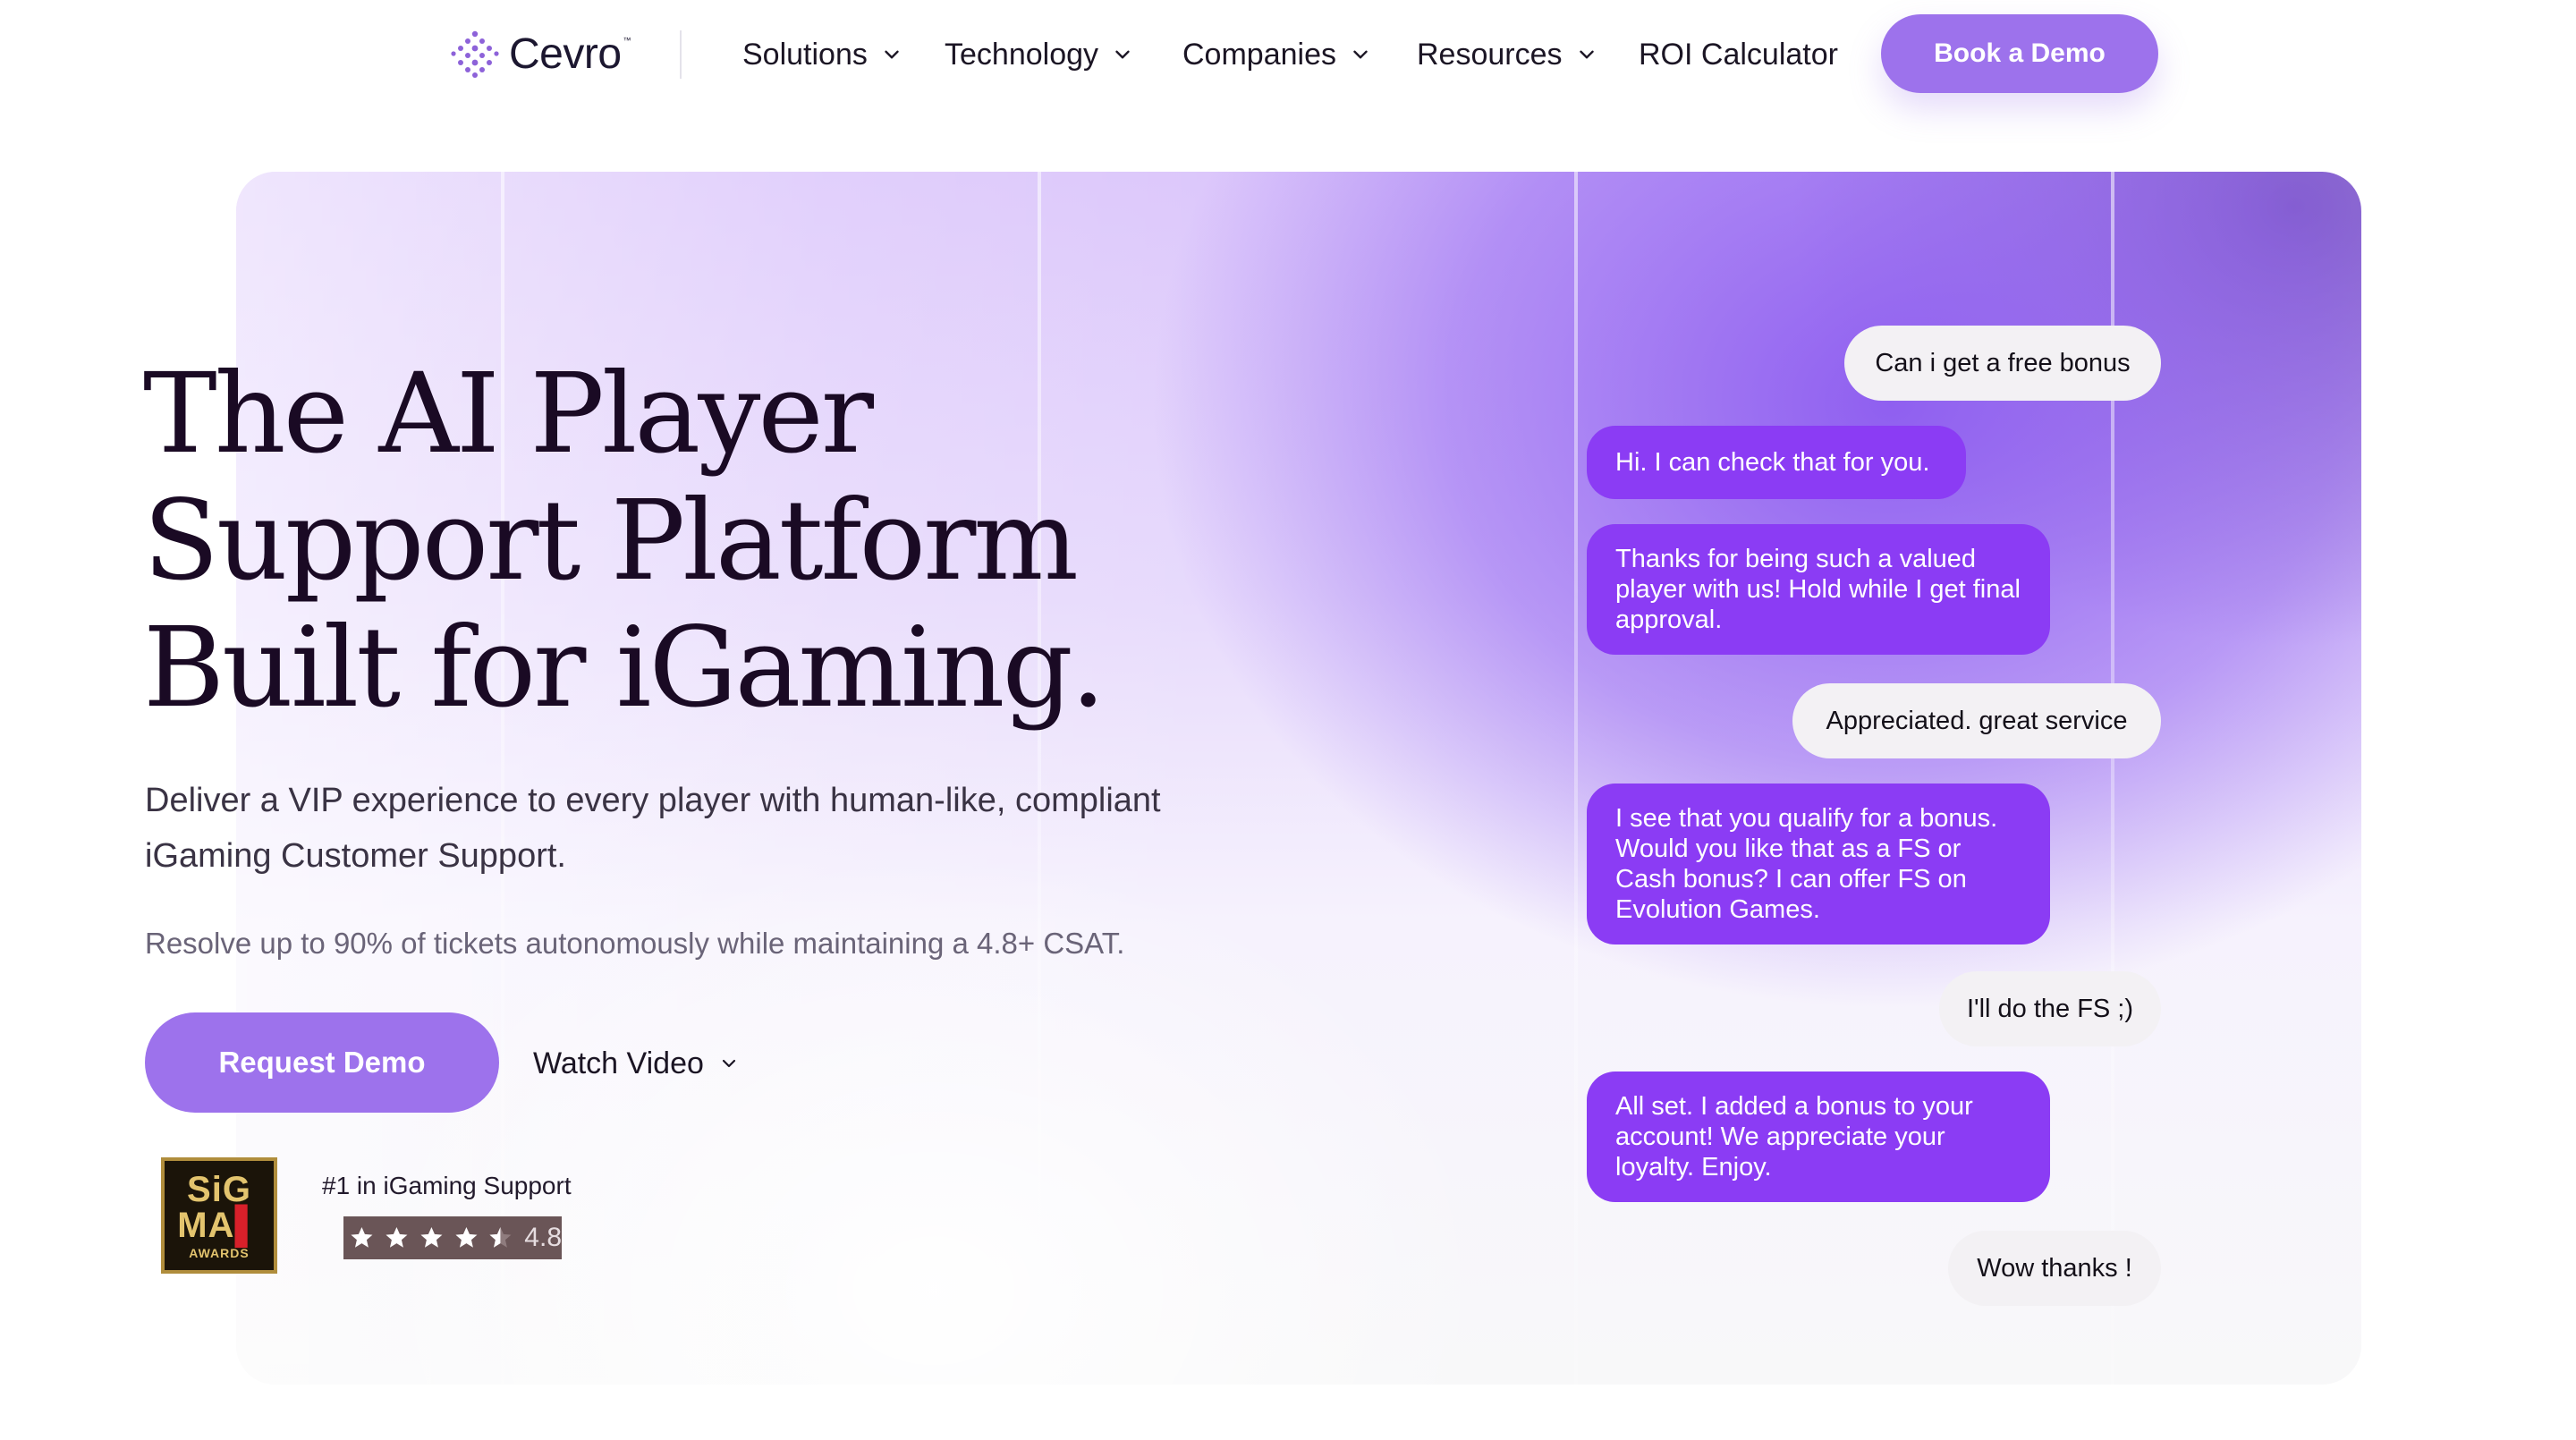 The height and width of the screenshot is (1440, 2576). Describe the element at coordinates (1976, 721) in the screenshot. I see `chat-bubble-user: Appreciated. great service` at that location.